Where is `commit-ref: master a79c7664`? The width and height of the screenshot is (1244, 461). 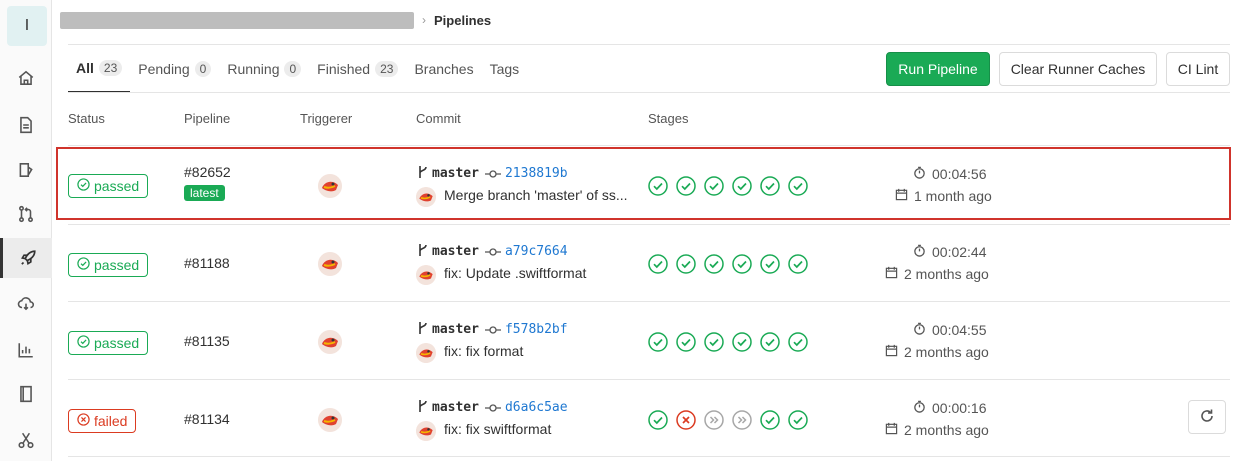 commit-ref: master a79c7664 is located at coordinates (493, 251).